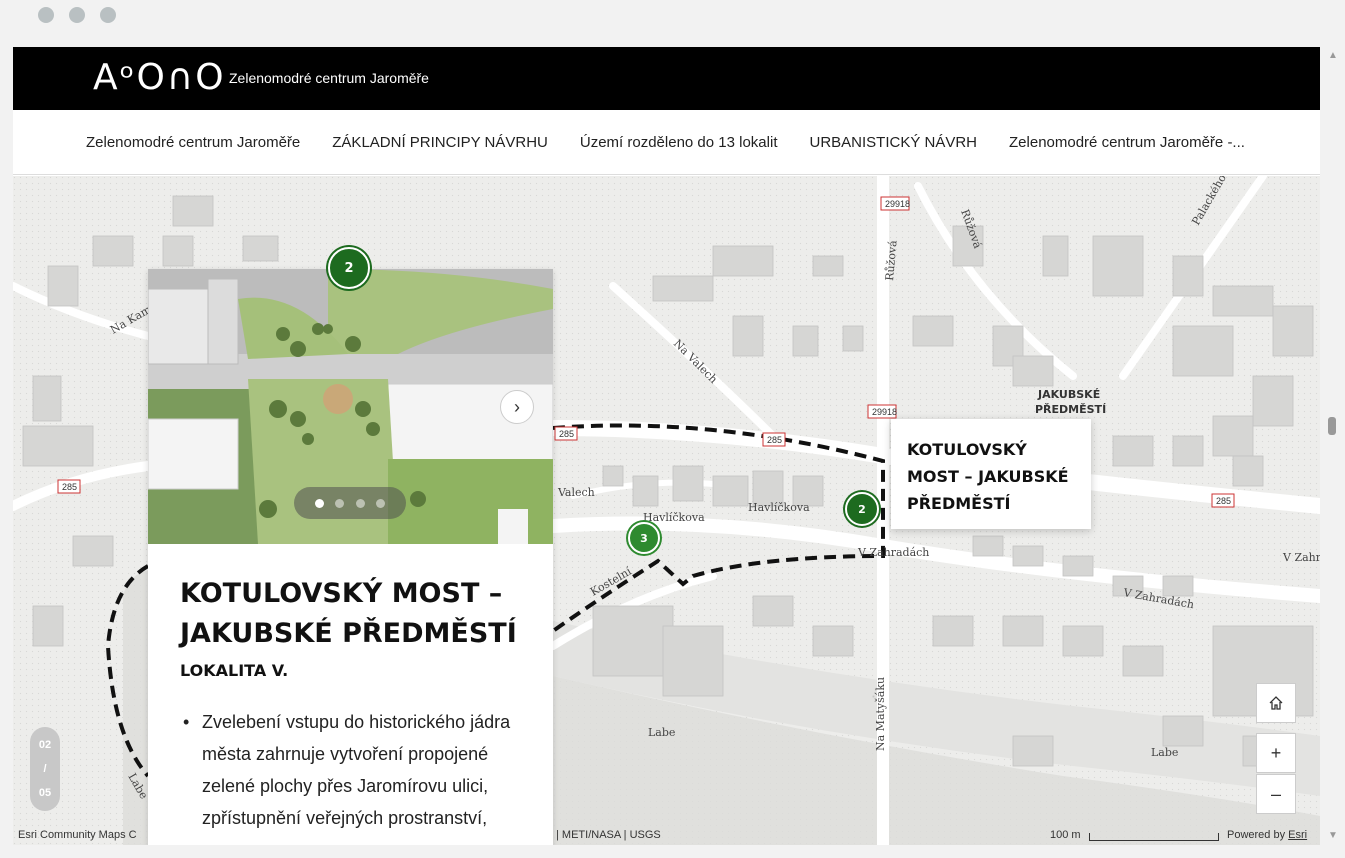 This screenshot has height=858, width=1345. Describe the element at coordinates (1068, 394) in the screenshot. I see `district-label: JAKUBSKÉ` at that location.